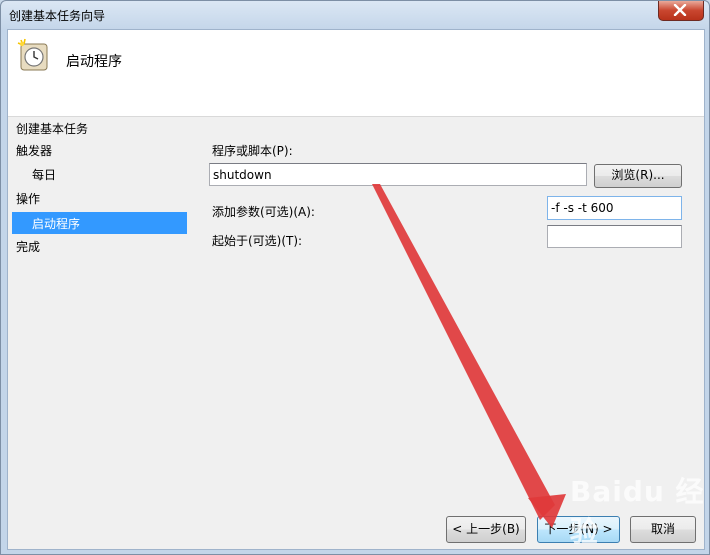 This screenshot has height=555, width=710. Describe the element at coordinates (99, 223) in the screenshot. I see `sidebar-item-start-program: 启动程序` at that location.